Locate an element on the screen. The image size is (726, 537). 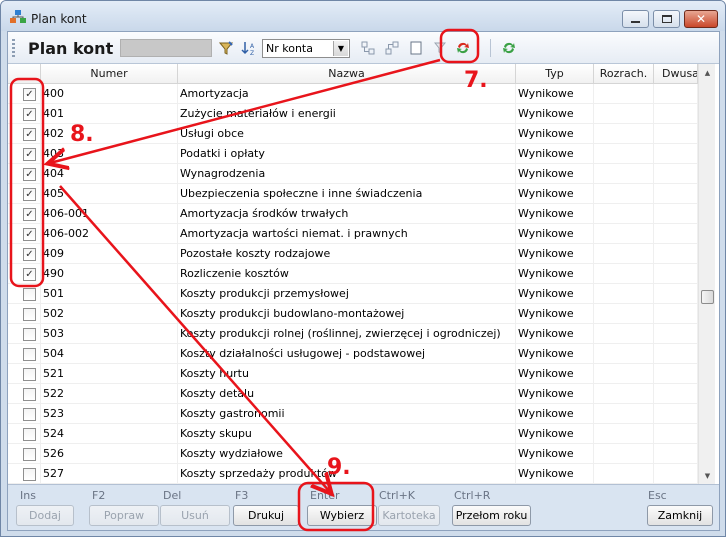
search-input is located at coordinates (166, 48).